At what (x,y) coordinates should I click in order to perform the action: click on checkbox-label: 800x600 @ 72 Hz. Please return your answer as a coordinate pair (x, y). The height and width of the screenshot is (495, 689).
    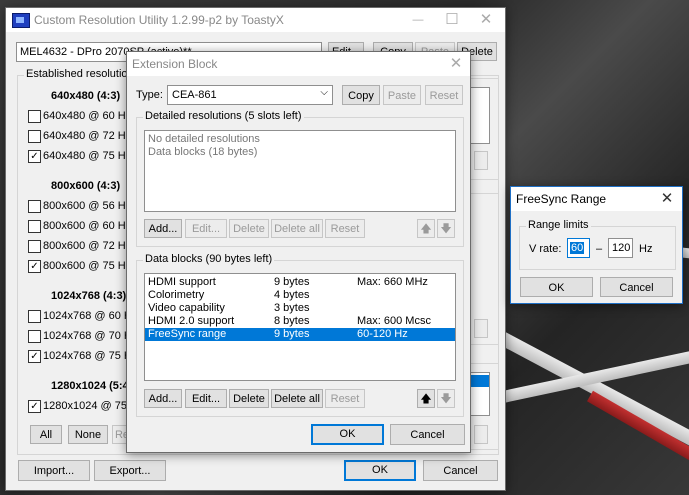
    Looking at the image, I should click on (87, 246).